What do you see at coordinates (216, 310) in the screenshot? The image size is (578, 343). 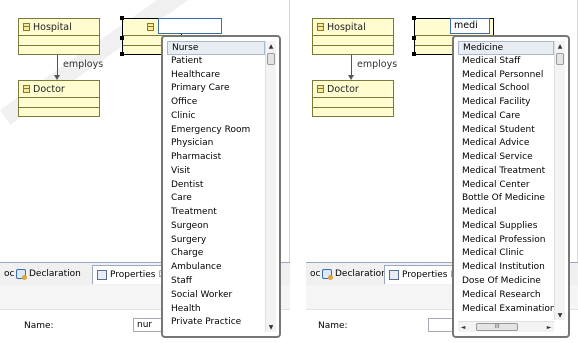 I see `suggestion-item: Health` at bounding box center [216, 310].